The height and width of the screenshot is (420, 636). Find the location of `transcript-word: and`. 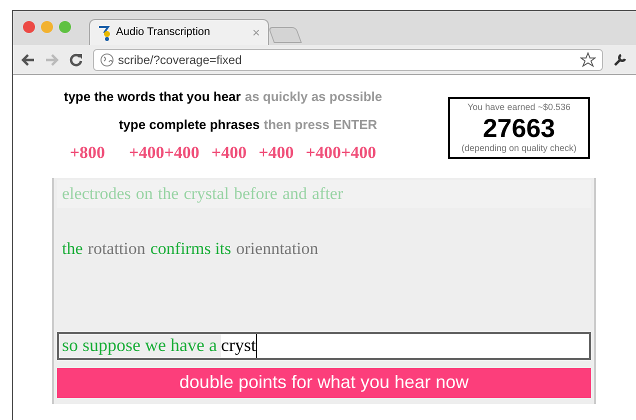

transcript-word: and is located at coordinates (294, 193).